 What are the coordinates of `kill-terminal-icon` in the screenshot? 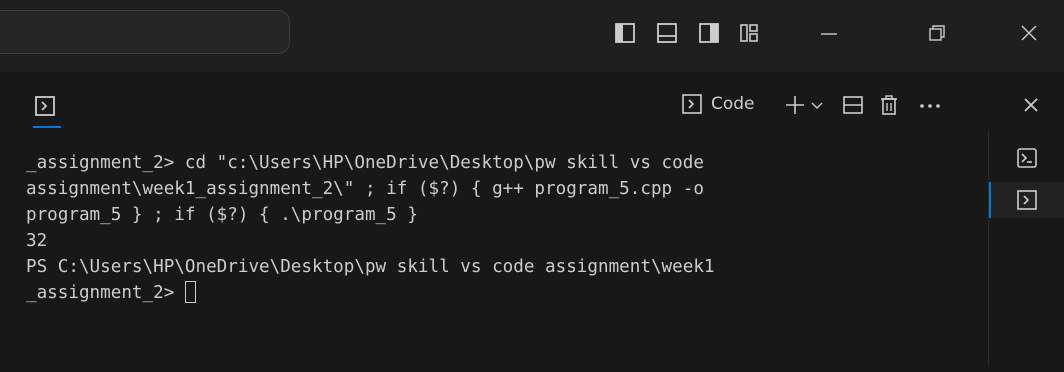 It's located at (889, 105).